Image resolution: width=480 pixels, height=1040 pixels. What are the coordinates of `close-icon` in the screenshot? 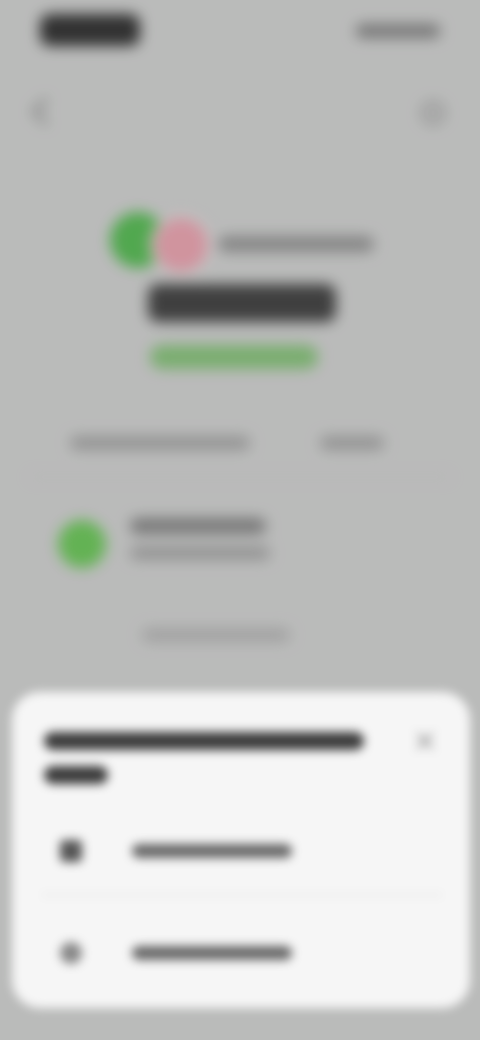 It's located at (425, 741).